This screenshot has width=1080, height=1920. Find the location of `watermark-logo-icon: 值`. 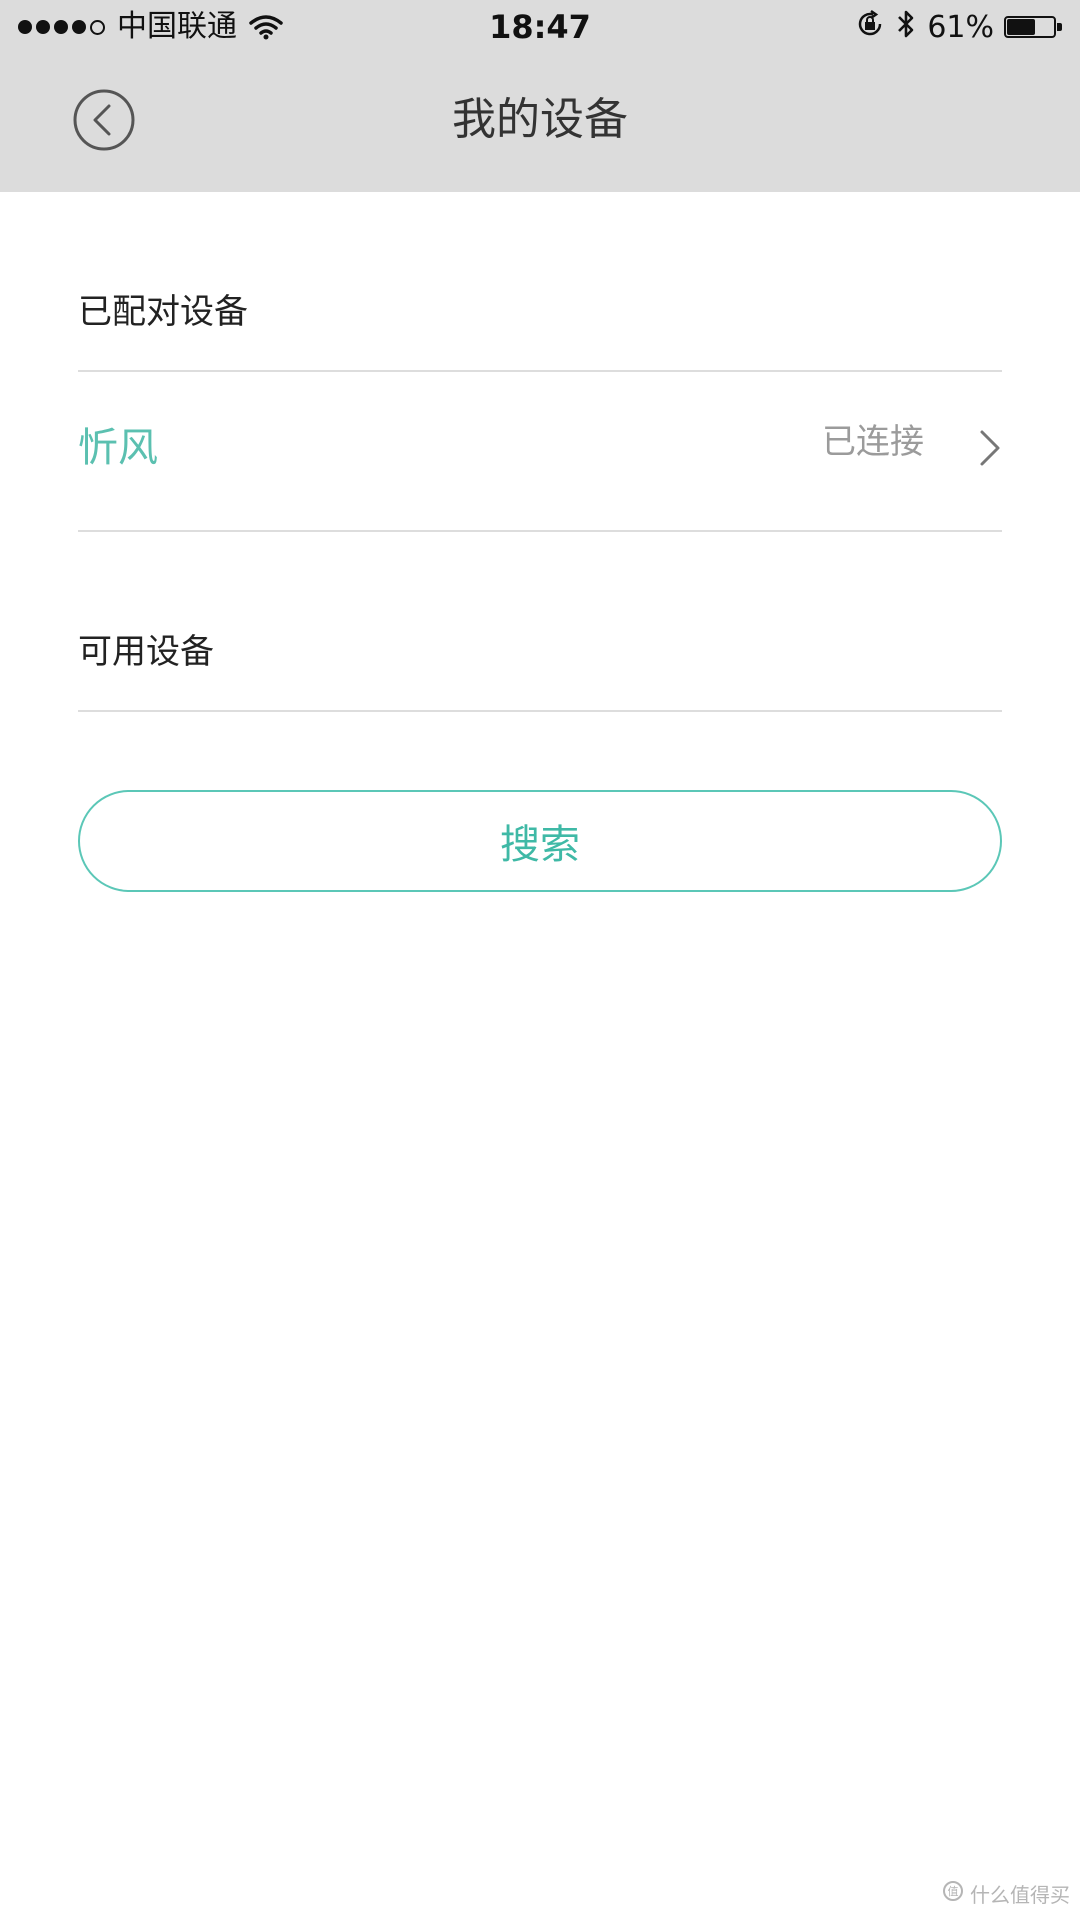

watermark-logo-icon: 值 is located at coordinates (953, 1893).